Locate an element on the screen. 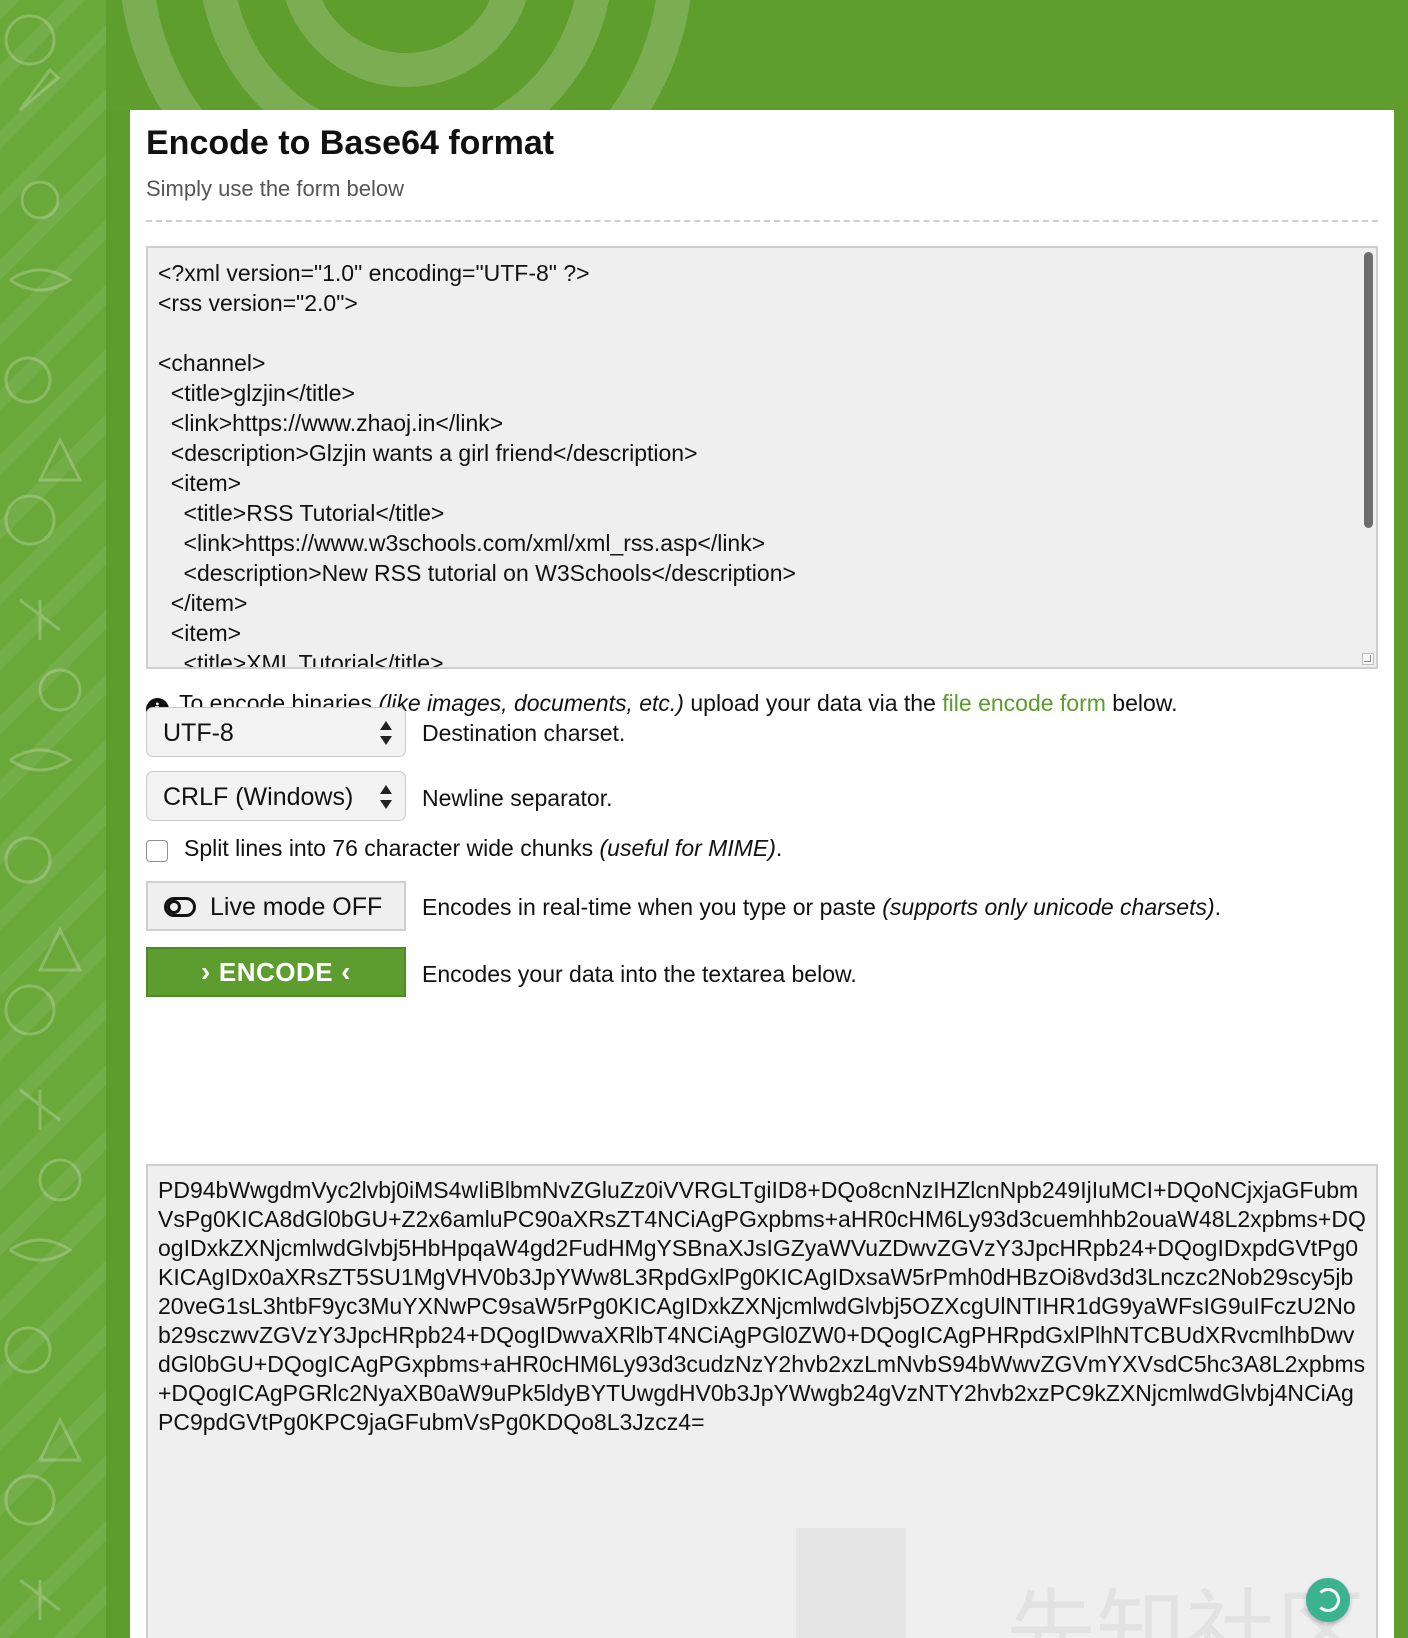  input-scrollbar is located at coordinates (1368, 390).